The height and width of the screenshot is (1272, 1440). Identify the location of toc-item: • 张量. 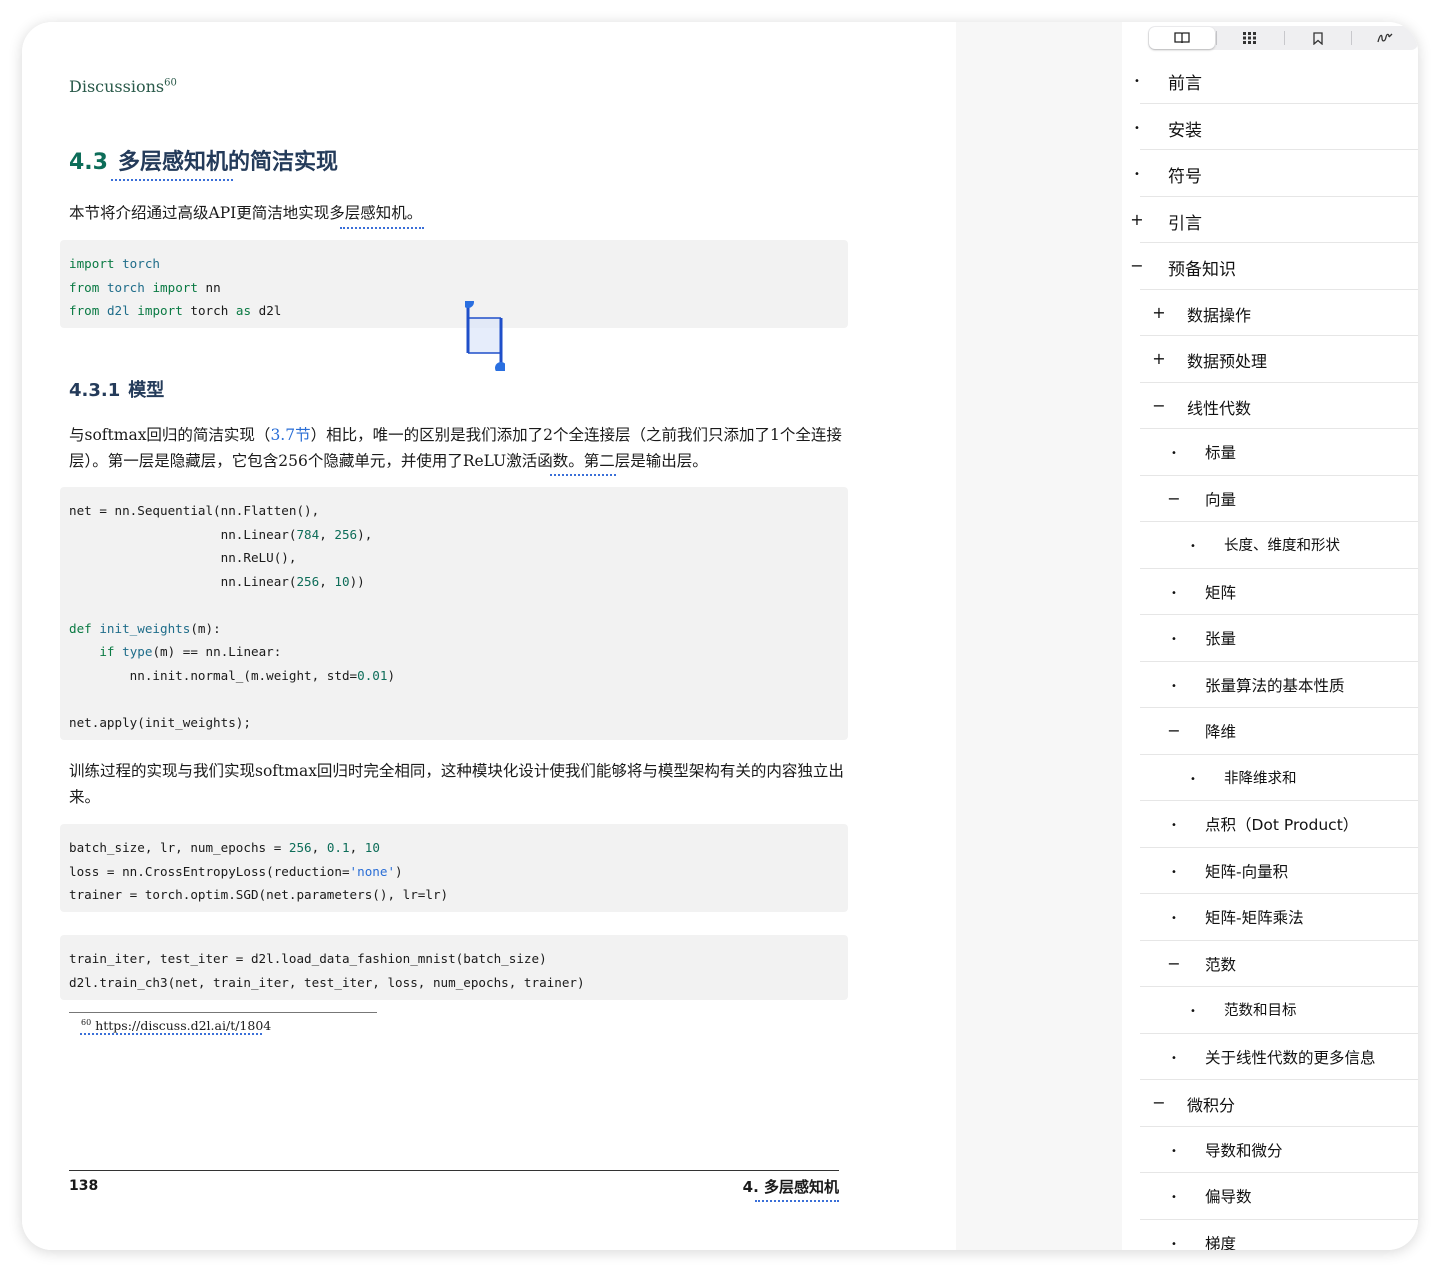
(1270, 638).